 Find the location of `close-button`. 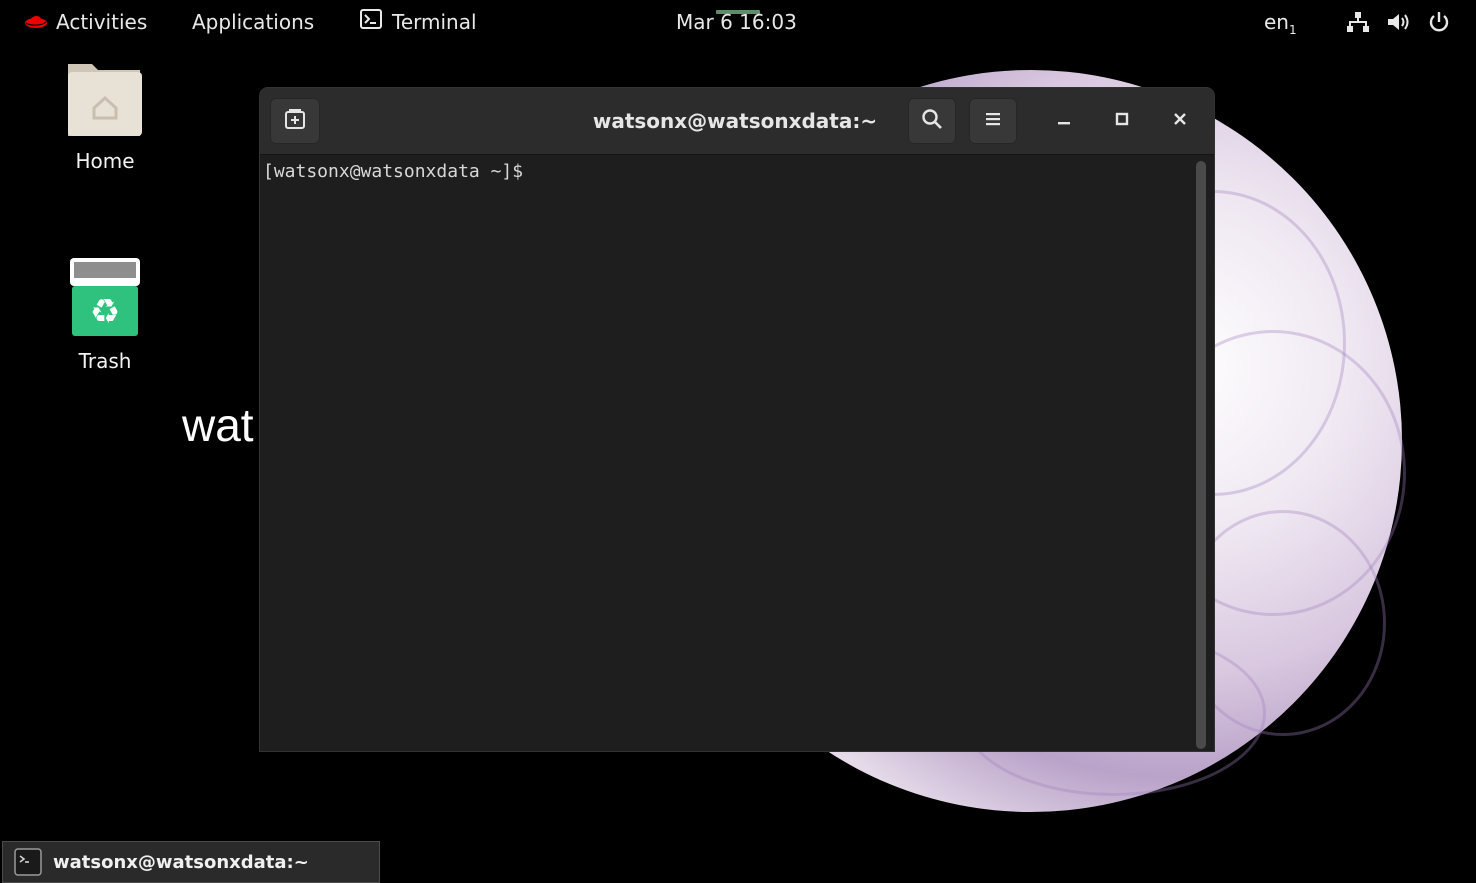

close-button is located at coordinates (1180, 121).